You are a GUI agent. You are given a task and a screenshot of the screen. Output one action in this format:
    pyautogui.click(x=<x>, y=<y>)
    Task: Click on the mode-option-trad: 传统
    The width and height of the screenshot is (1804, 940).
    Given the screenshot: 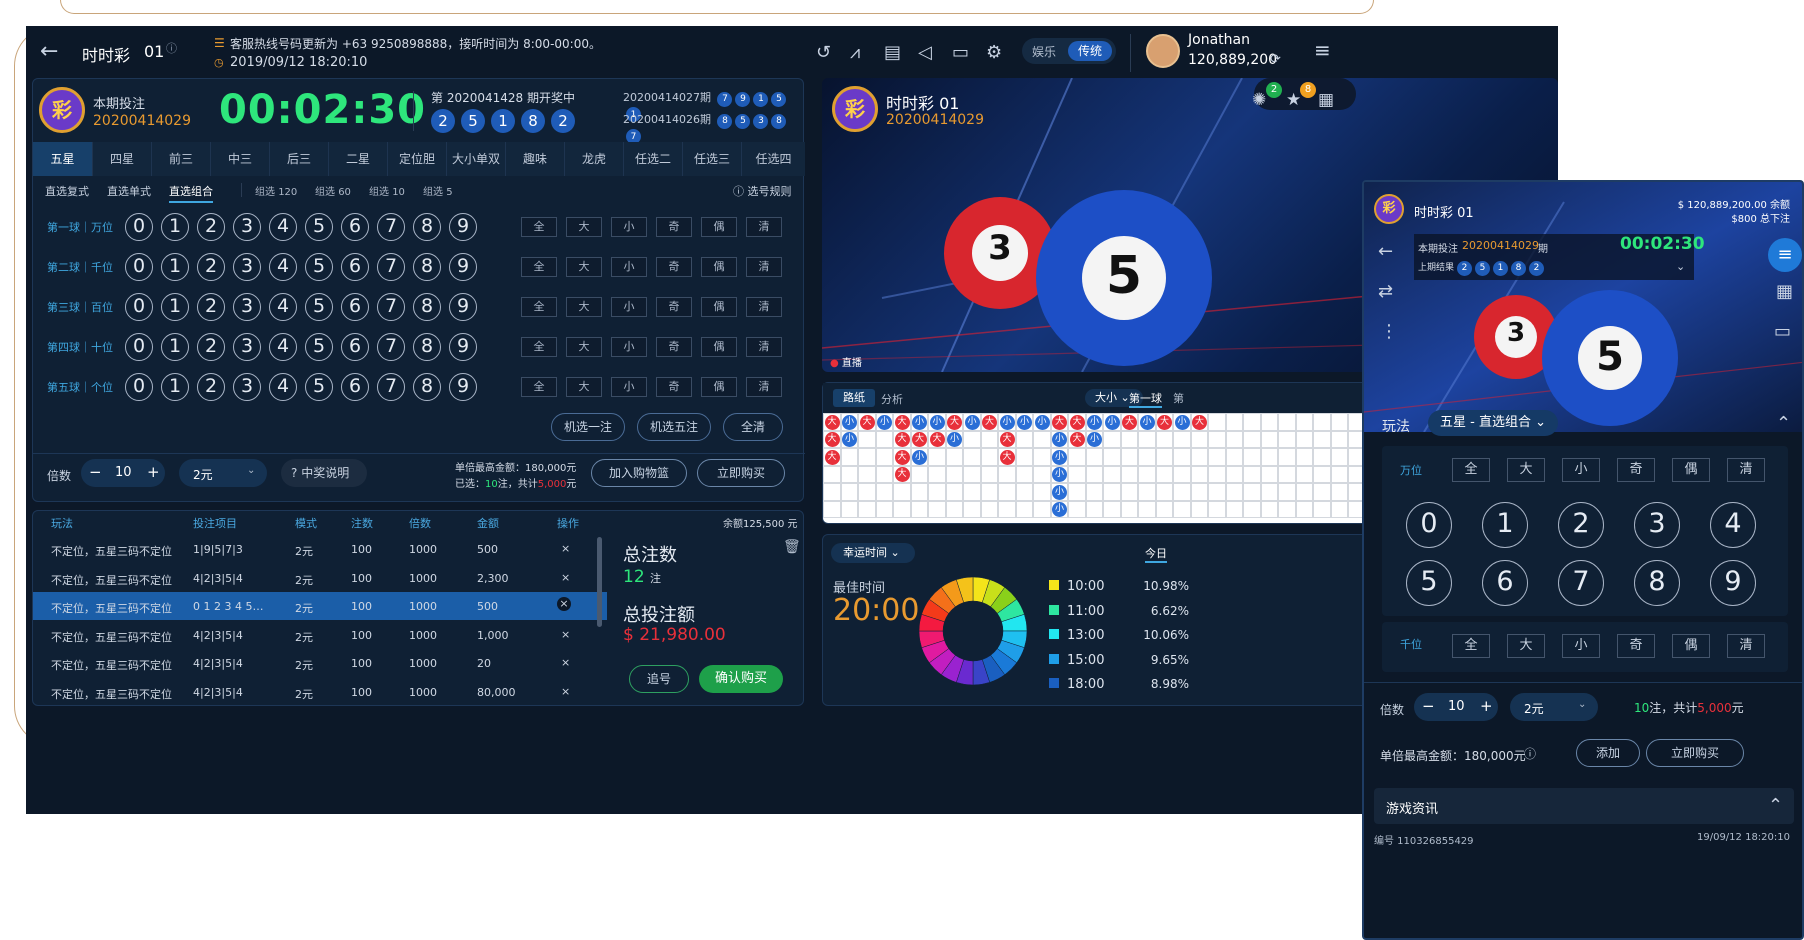 What is the action you would take?
    pyautogui.click(x=1090, y=51)
    